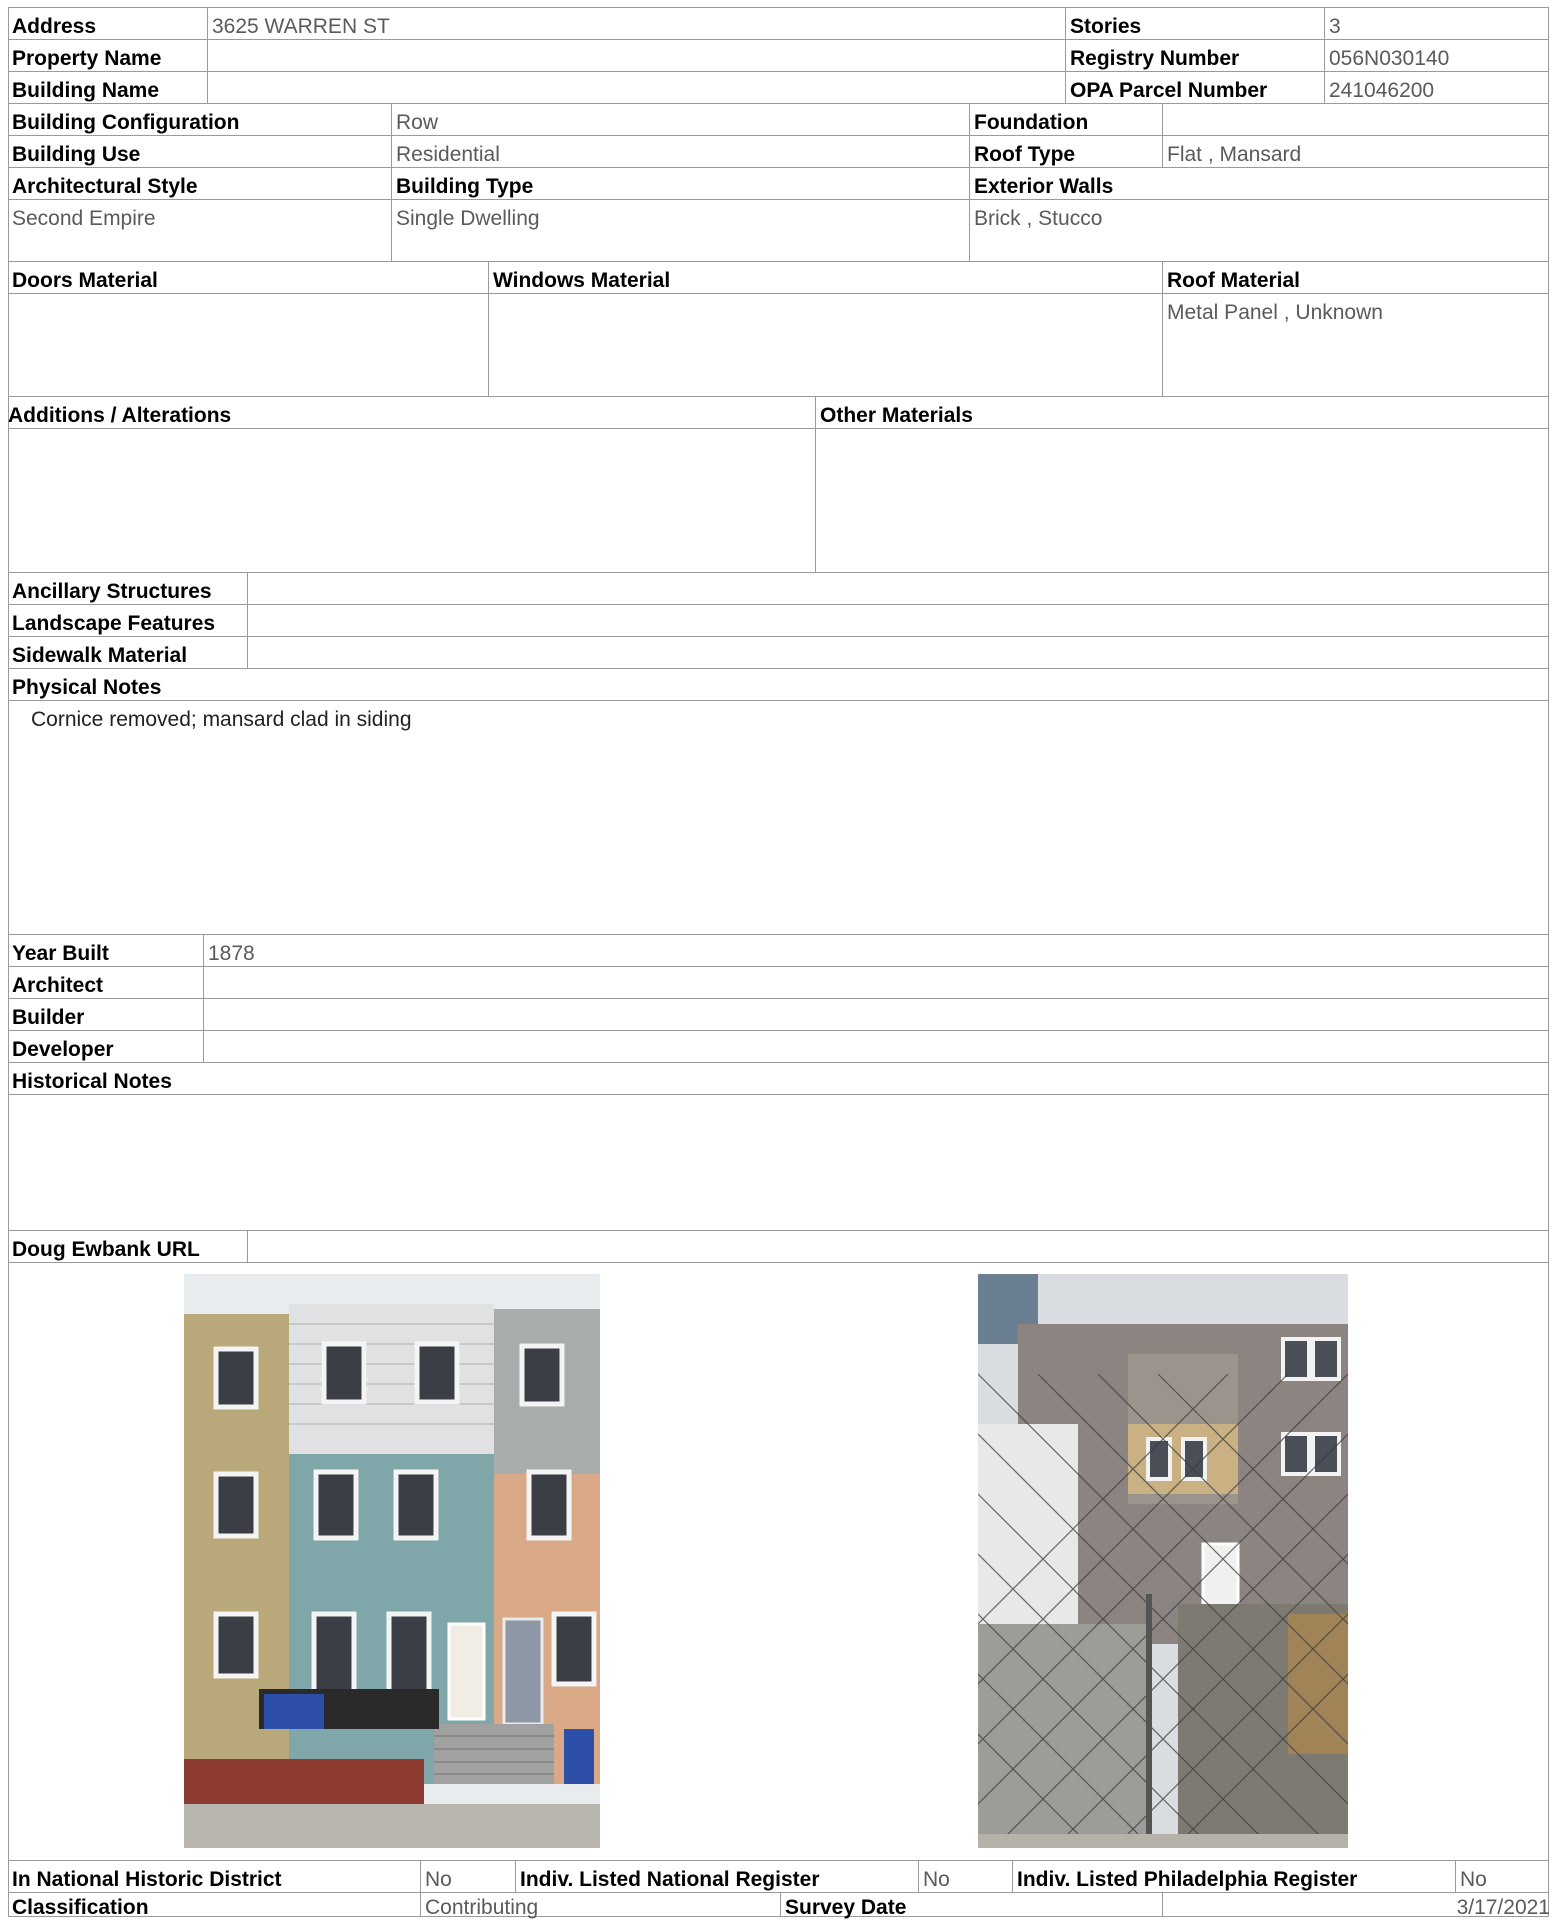 The image size is (1554, 1923). Describe the element at coordinates (670, 1879) in the screenshot. I see `indiv-national-register-label: Indiv. Listed National Register` at that location.